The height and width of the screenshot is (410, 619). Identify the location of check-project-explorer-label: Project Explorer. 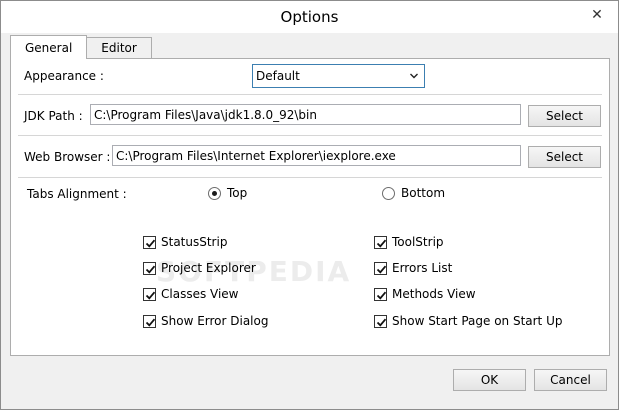
(208, 268).